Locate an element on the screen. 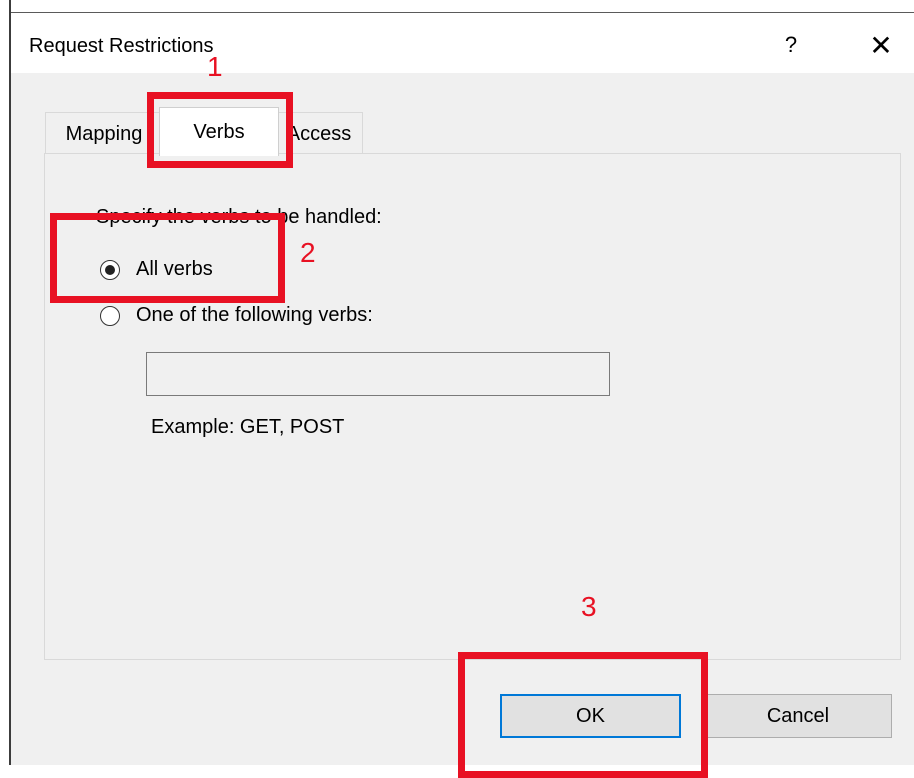  title-bar: Request Restrictions ? ✕ is located at coordinates (462, 43).